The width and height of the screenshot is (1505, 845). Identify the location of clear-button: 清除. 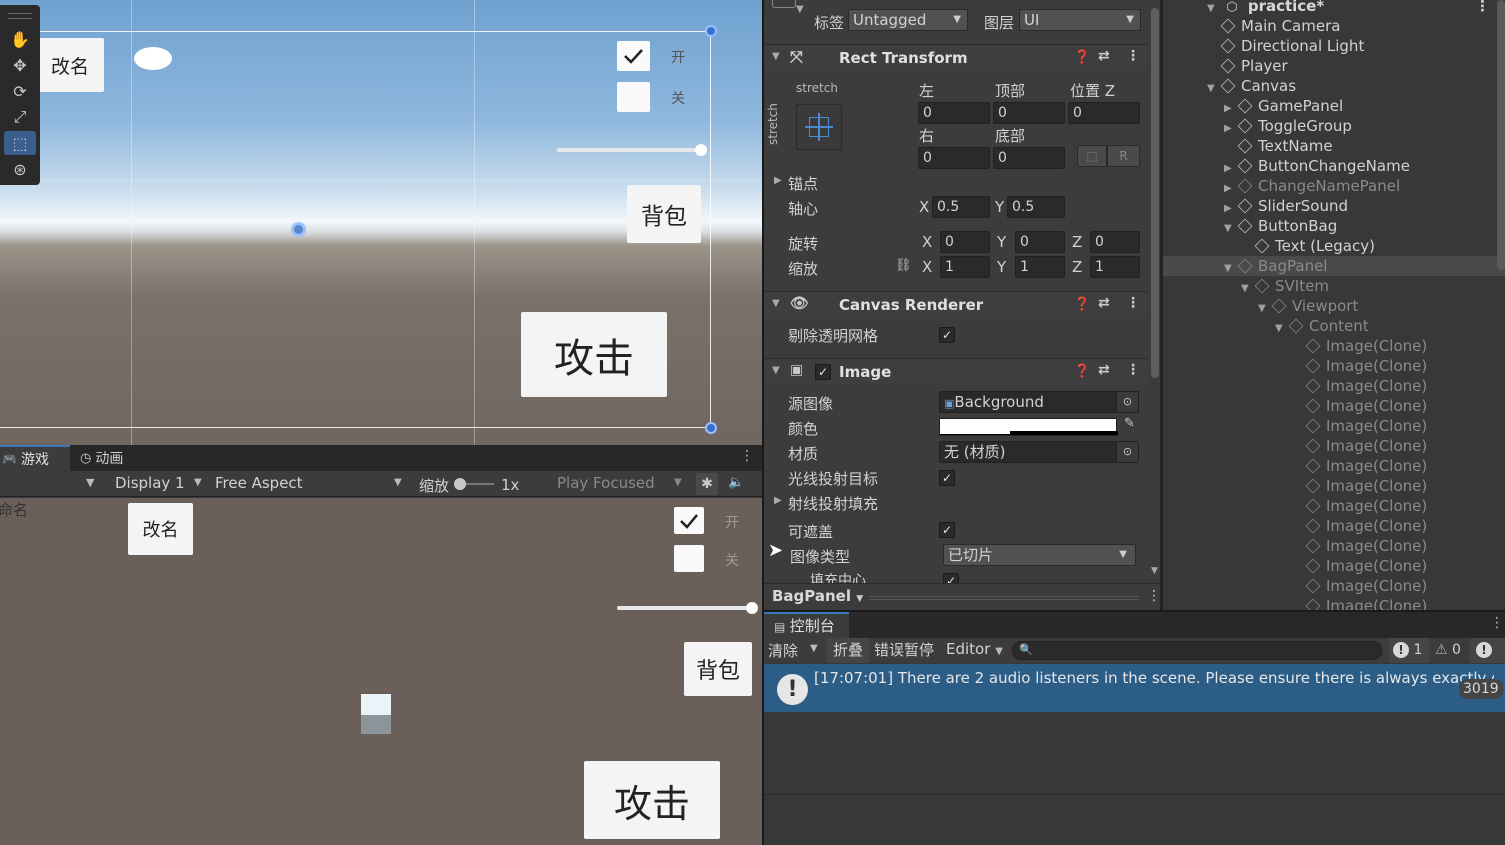
(783, 650).